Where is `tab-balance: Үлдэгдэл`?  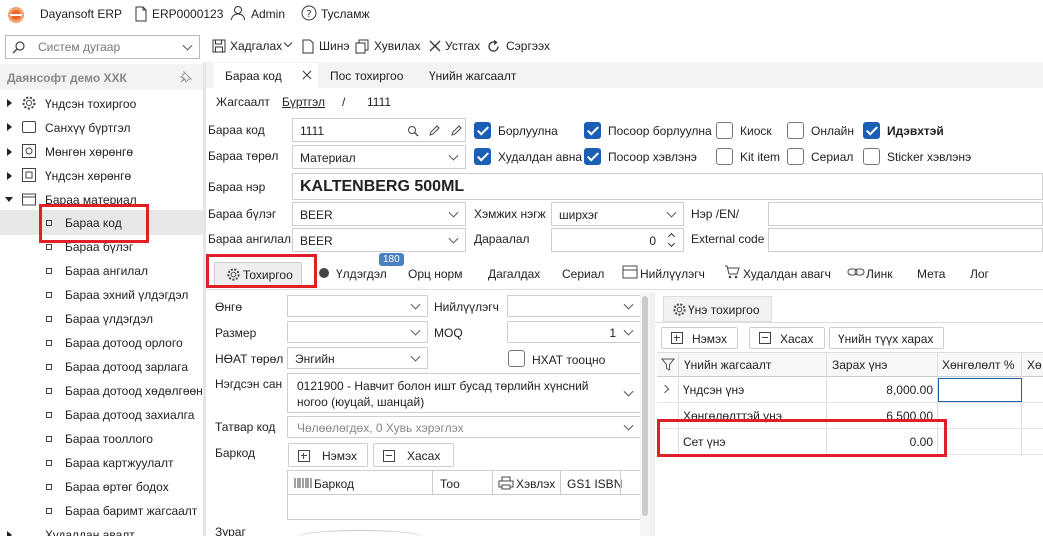 tab-balance: Үлдэгдэл is located at coordinates (361, 274).